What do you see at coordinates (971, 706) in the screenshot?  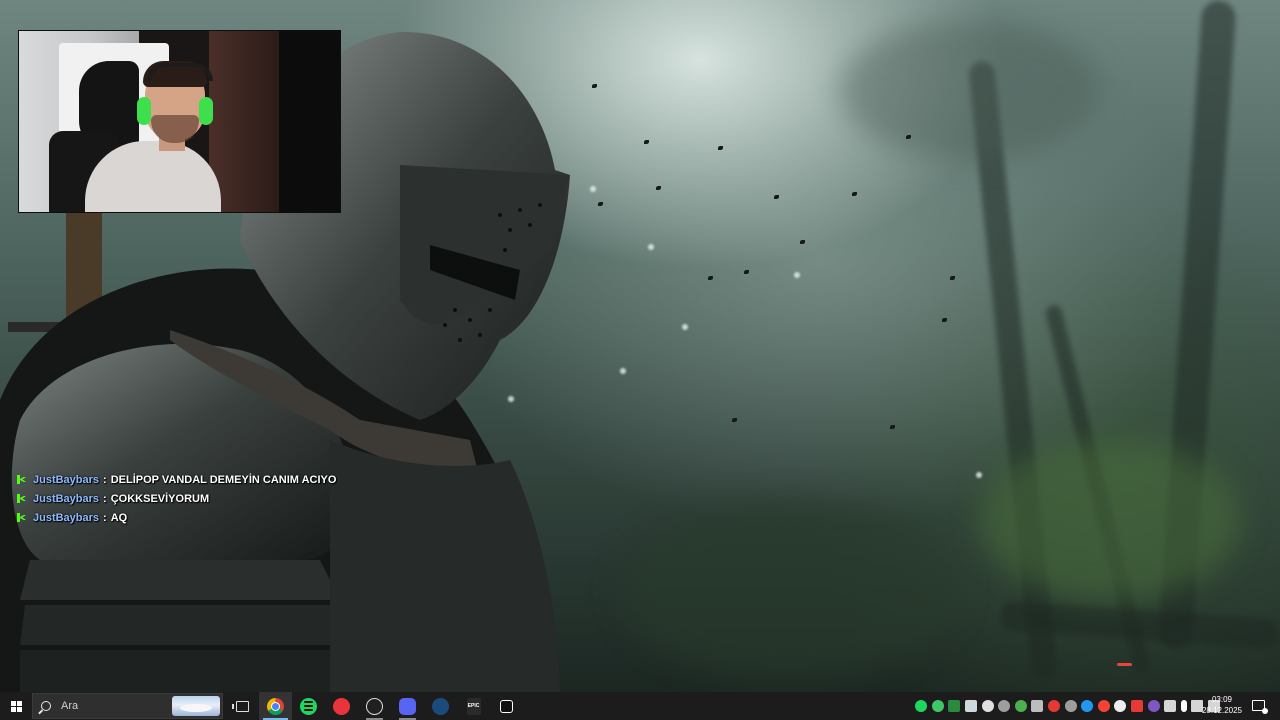 I see `app-tray-icon` at bounding box center [971, 706].